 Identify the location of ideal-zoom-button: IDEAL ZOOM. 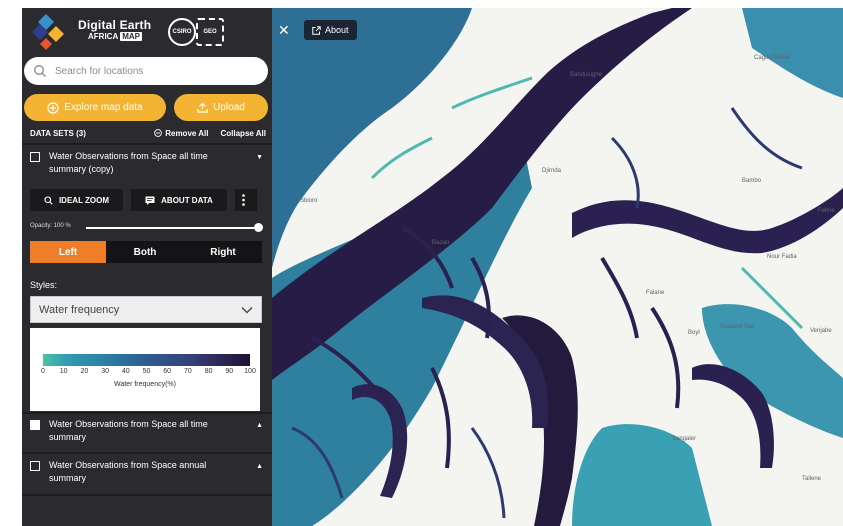
(76, 200).